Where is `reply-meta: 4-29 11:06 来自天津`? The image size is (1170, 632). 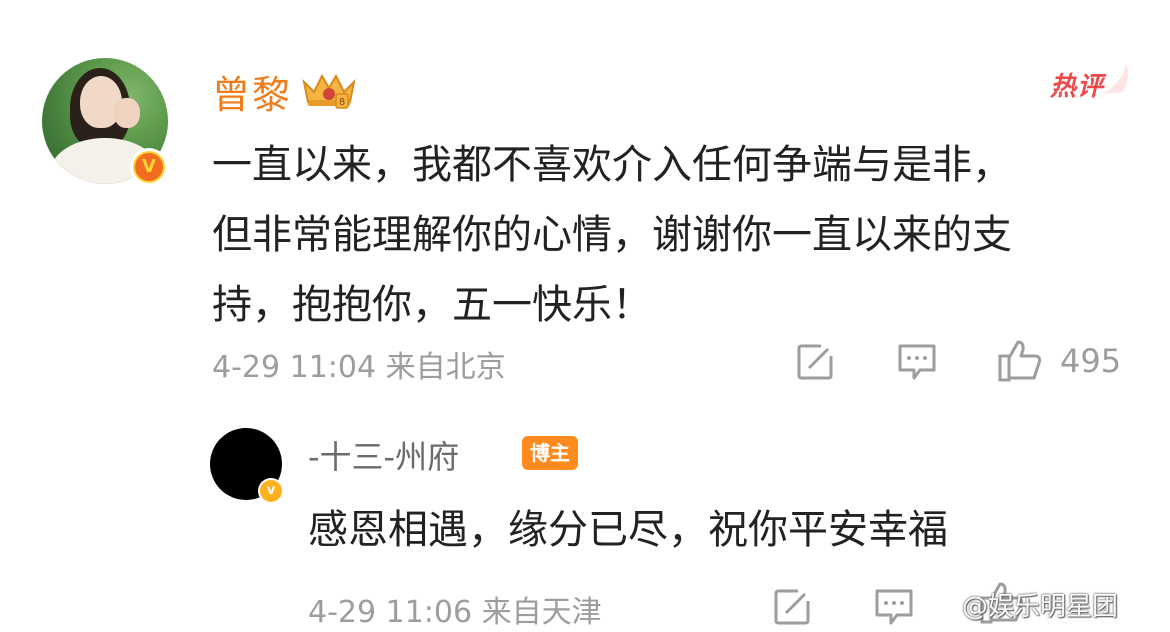
reply-meta: 4-29 11:06 来自天津 is located at coordinates (455, 612).